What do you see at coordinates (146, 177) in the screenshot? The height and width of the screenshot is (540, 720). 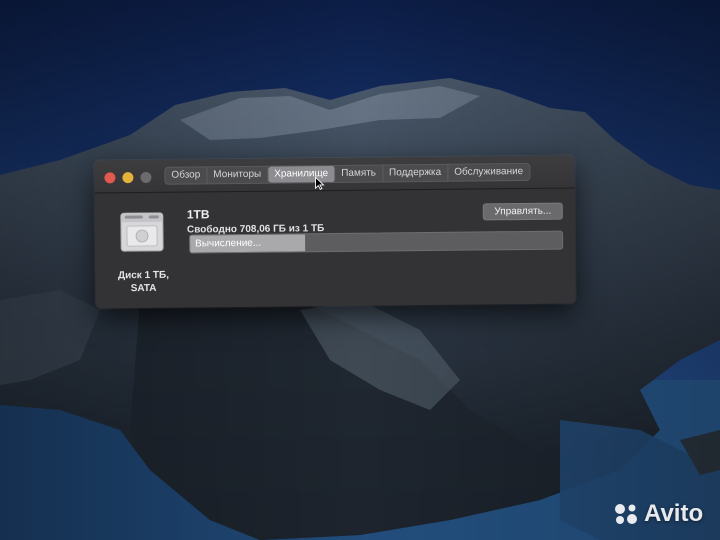 I see `zoom-button` at bounding box center [146, 177].